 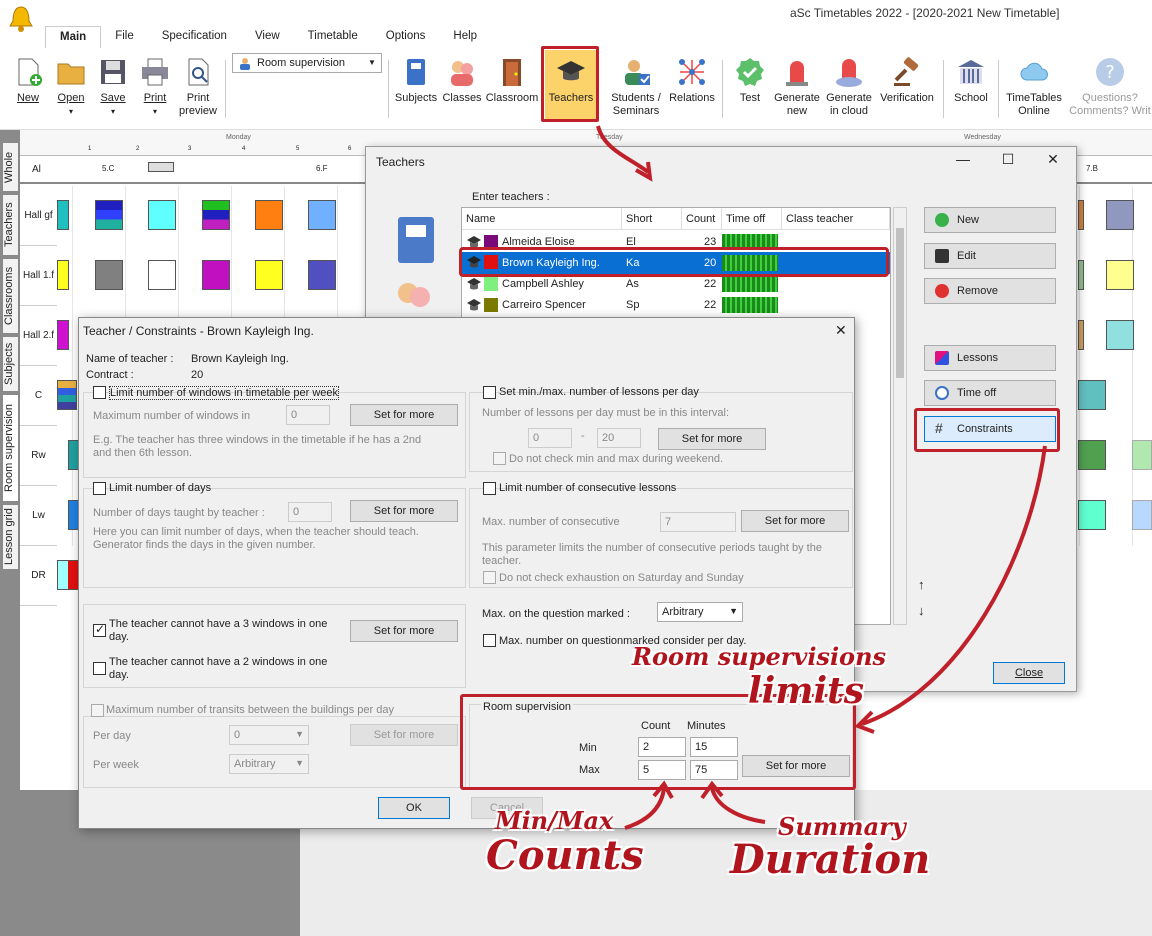 I want to click on generate-new-button: Generate new, so click(x=797, y=87).